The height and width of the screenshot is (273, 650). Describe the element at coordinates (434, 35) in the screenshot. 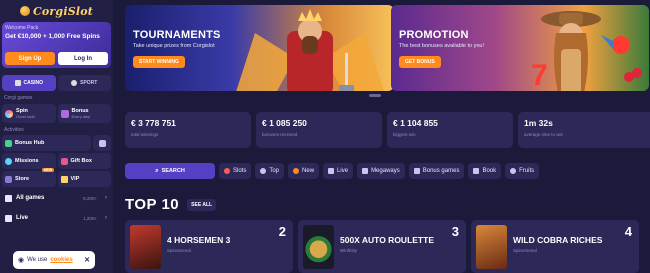

I see `banner-title: PROMOTION` at that location.